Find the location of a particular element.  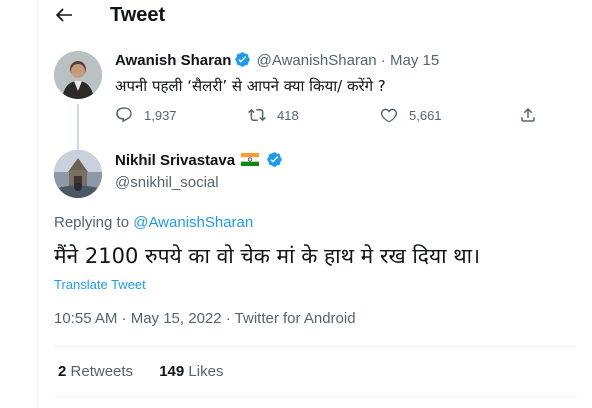

retweets-count: 2 is located at coordinates (62, 371).